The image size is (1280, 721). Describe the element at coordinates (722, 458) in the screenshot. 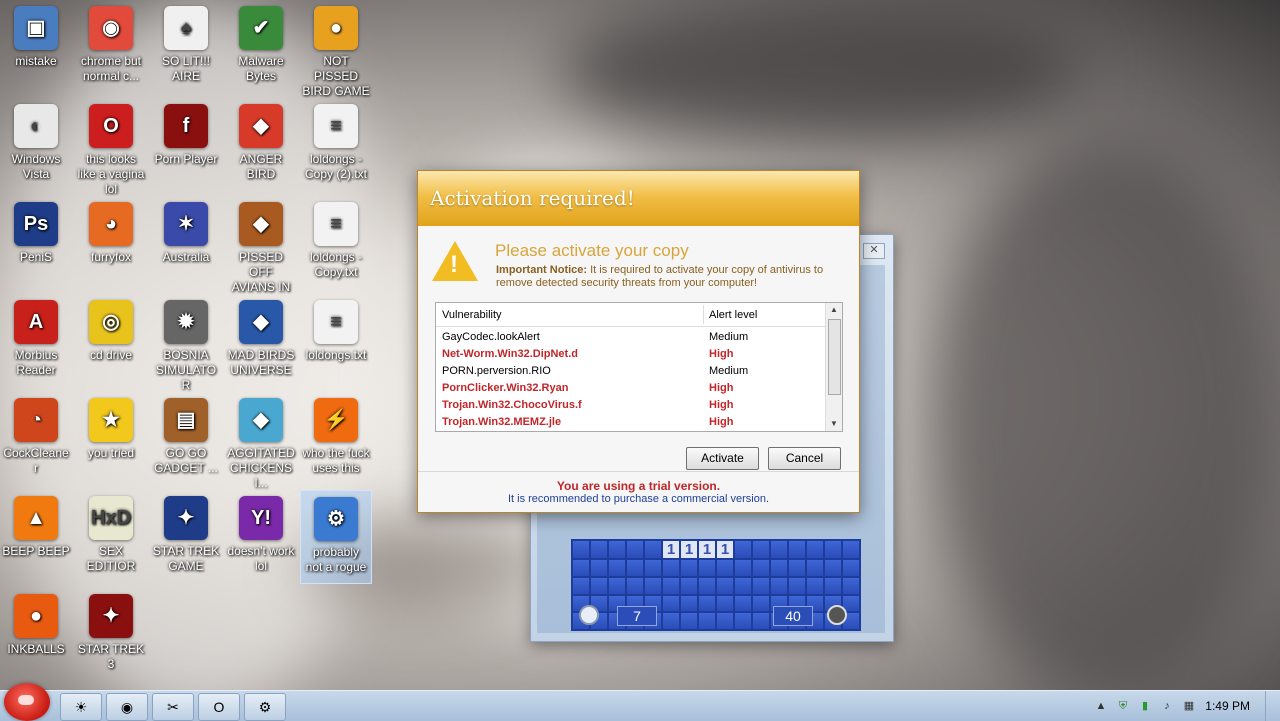

I see `activate-button: Activate` at that location.